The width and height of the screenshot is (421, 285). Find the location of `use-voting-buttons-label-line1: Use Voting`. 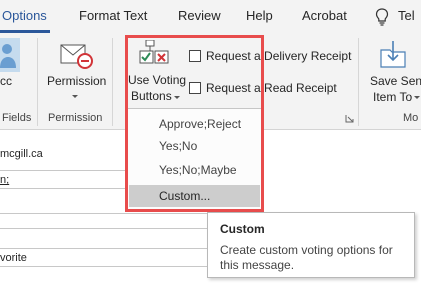

use-voting-buttons-label-line1: Use Voting is located at coordinates (157, 80).